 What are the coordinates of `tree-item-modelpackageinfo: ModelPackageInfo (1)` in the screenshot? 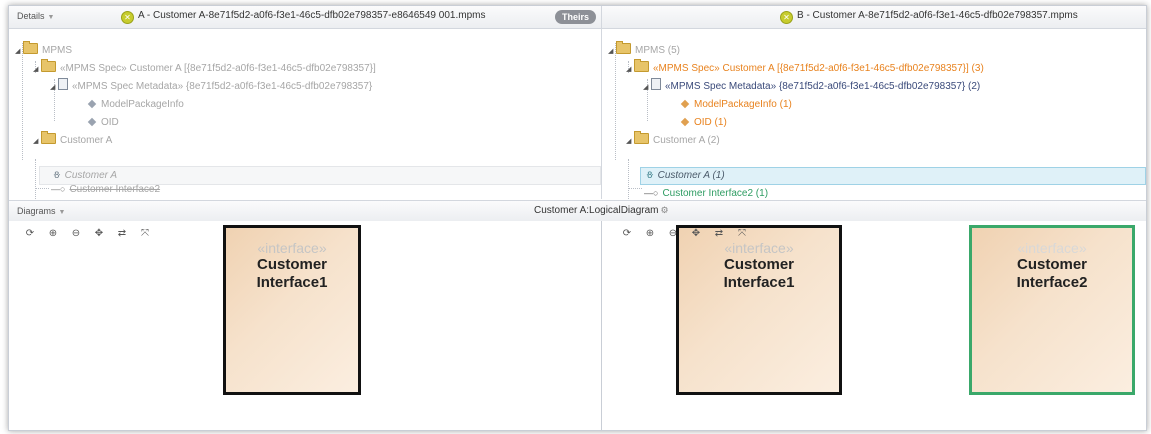 It's located at (736, 105).